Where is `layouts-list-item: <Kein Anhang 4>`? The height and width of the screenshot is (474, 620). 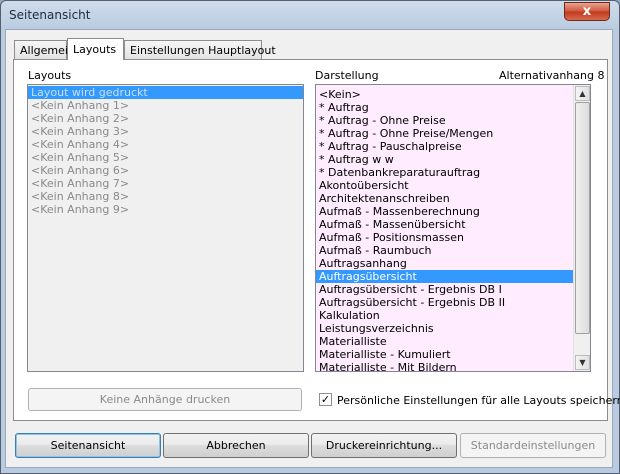
layouts-list-item: <Kein Anhang 4> is located at coordinates (165, 144).